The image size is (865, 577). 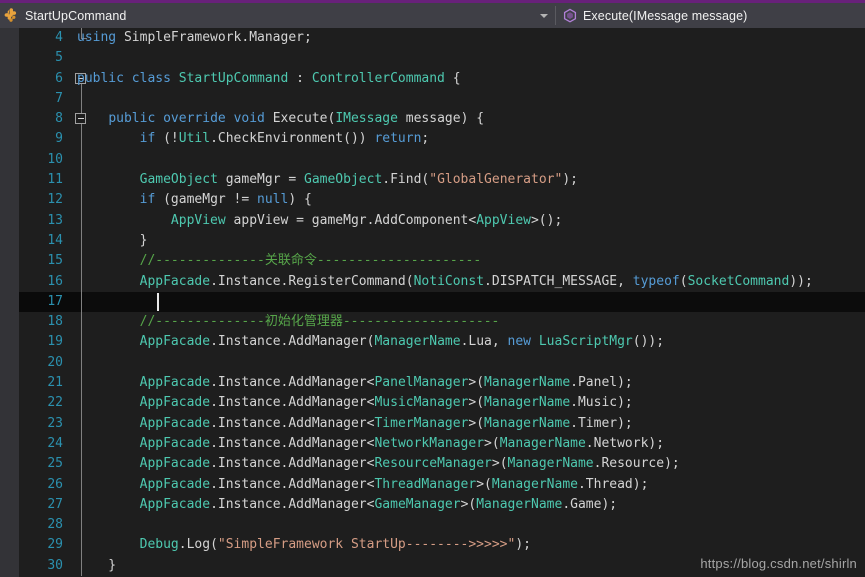 I want to click on code-line: 10, so click(x=442, y=160).